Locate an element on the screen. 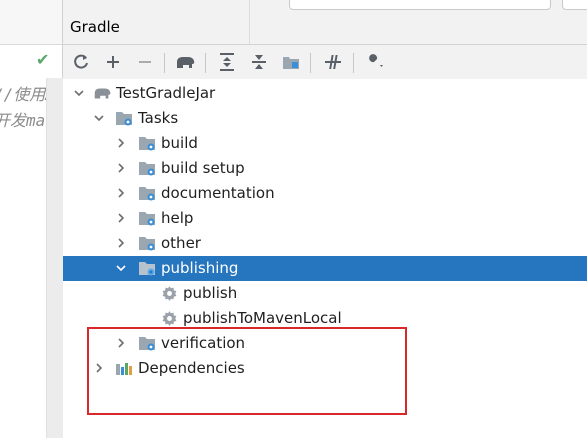  gradle-header: Gradle is located at coordinates (325, 22).